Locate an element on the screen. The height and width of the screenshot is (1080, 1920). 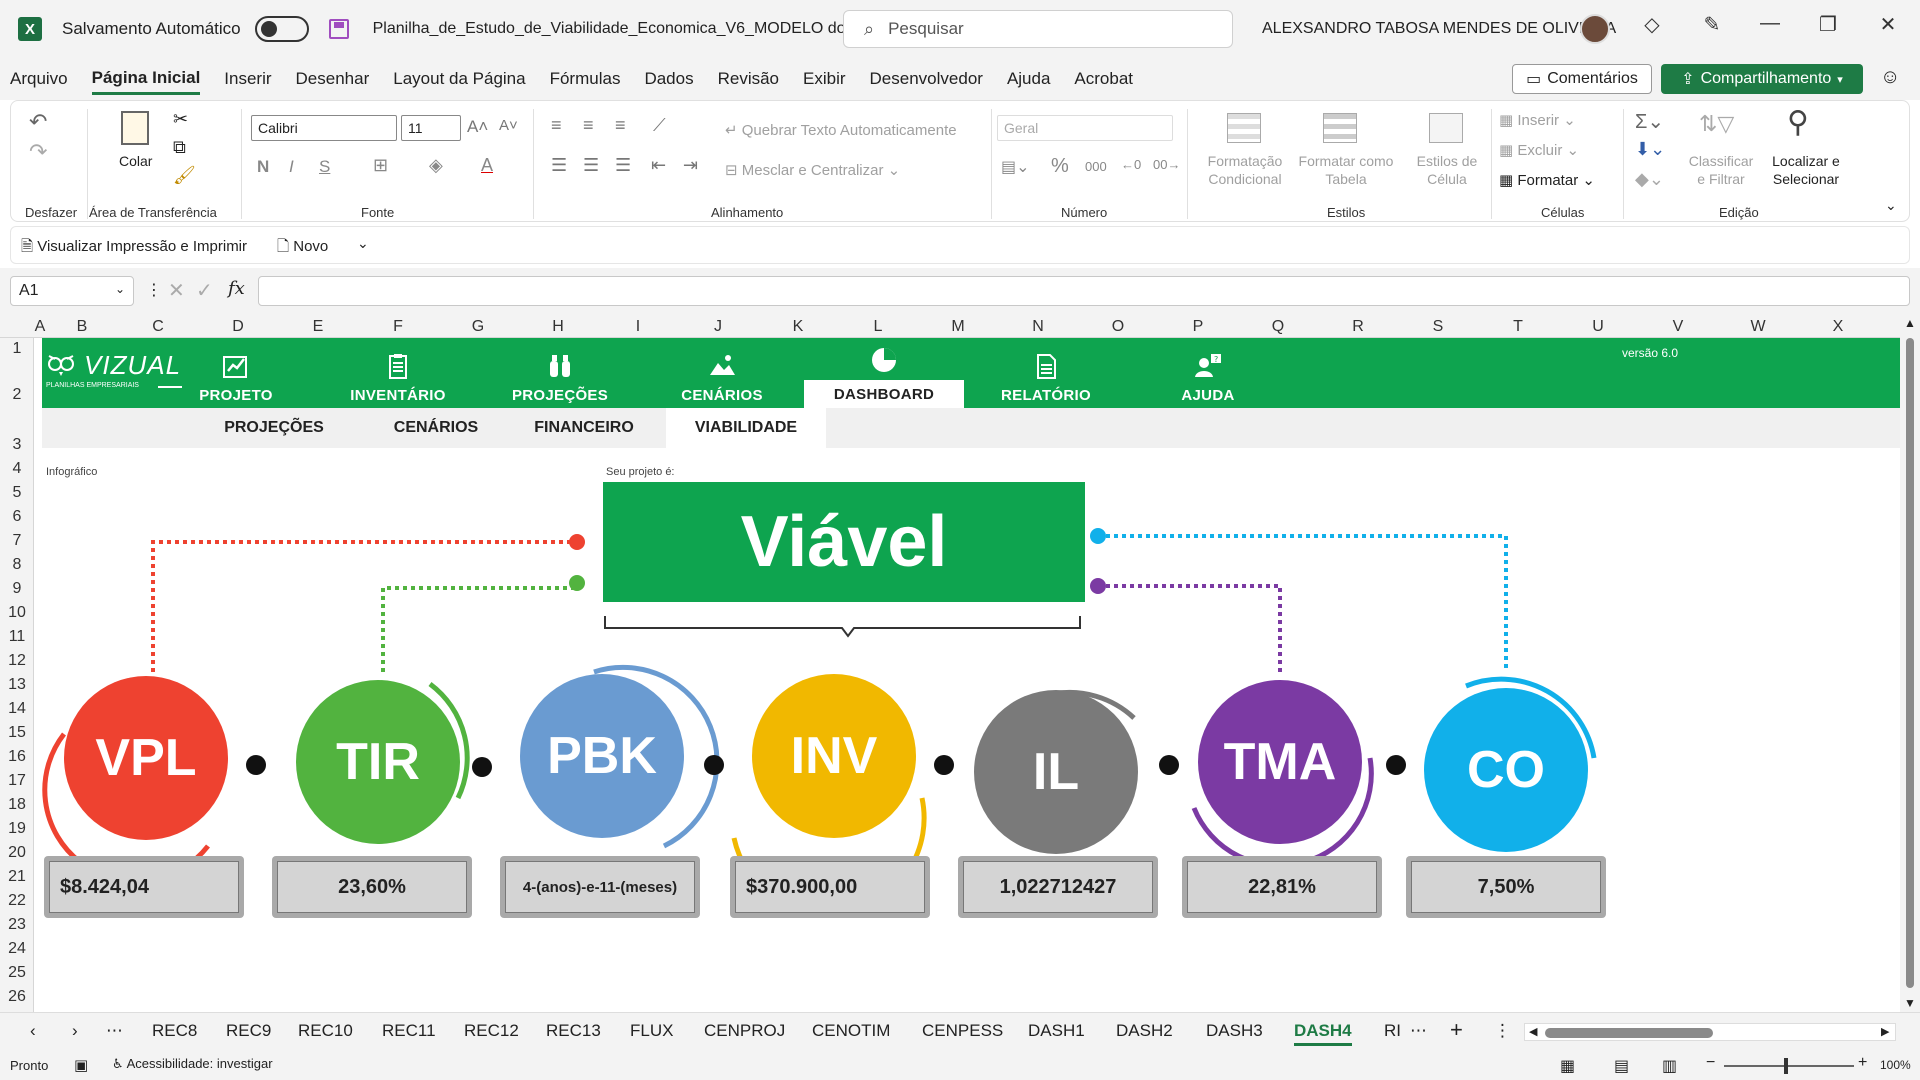
insert-cells-button: ▦ Inserir ⌄ is located at coordinates (1537, 120).